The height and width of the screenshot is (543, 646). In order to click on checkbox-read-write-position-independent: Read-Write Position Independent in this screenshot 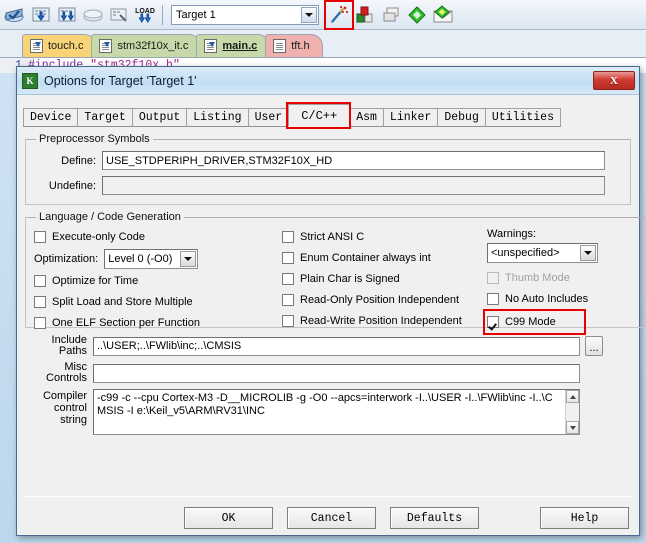, I will do `click(384, 321)`.